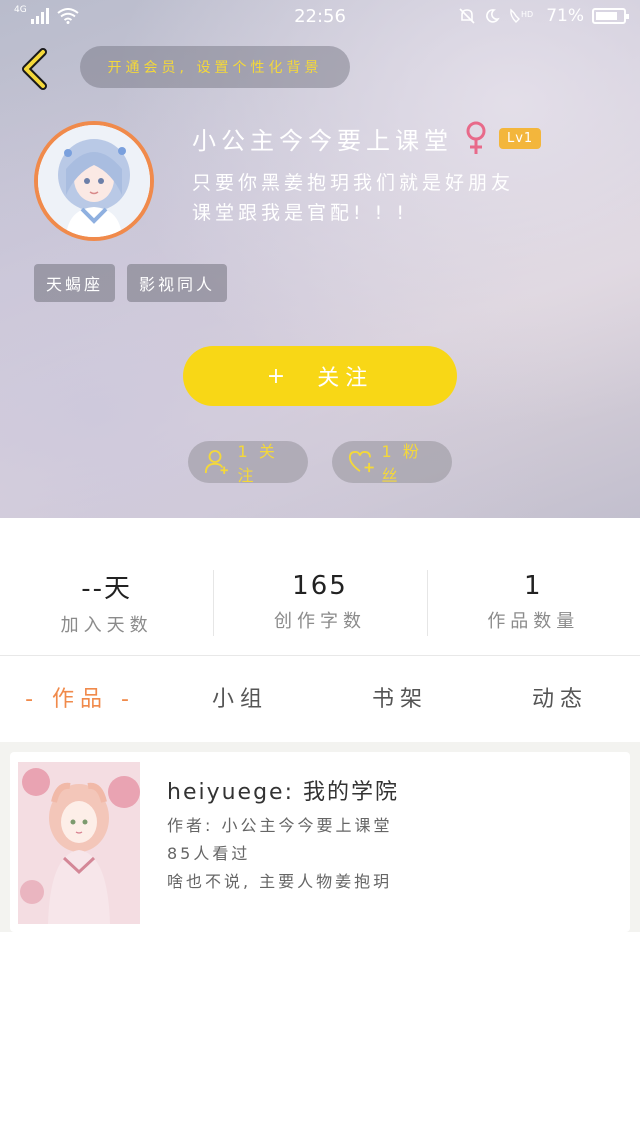  What do you see at coordinates (80, 697) in the screenshot?
I see `tab-works: - 作品 -` at bounding box center [80, 697].